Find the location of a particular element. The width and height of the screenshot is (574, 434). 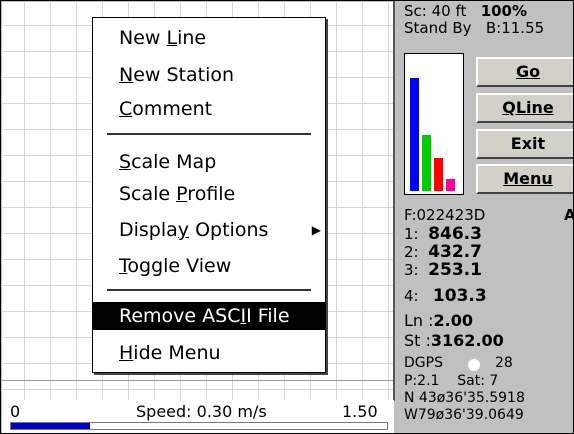

longitude-readout: W79ø36'39.0649 is located at coordinates (464, 415).